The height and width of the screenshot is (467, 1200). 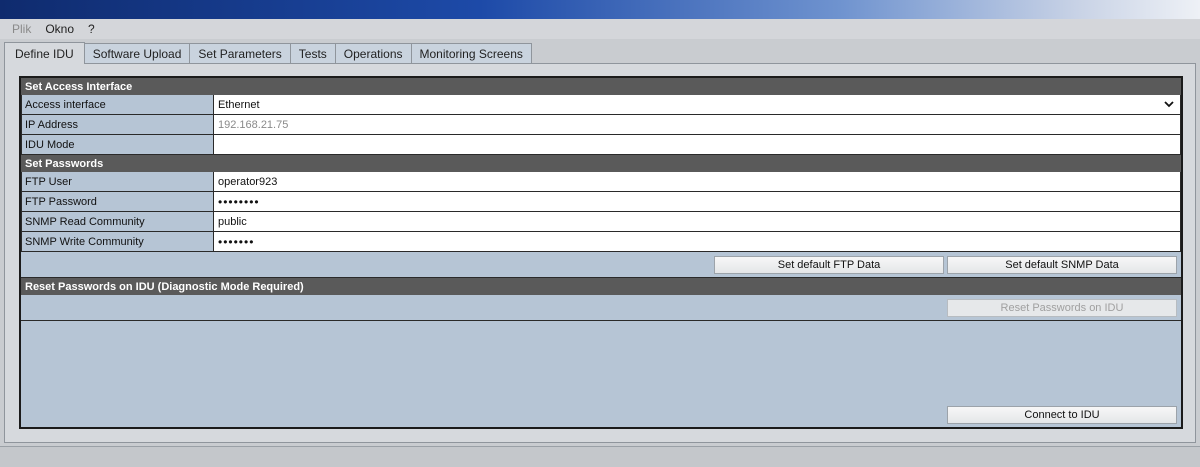 What do you see at coordinates (44, 53) in the screenshot?
I see `tab-define-idu: Define IDU` at bounding box center [44, 53].